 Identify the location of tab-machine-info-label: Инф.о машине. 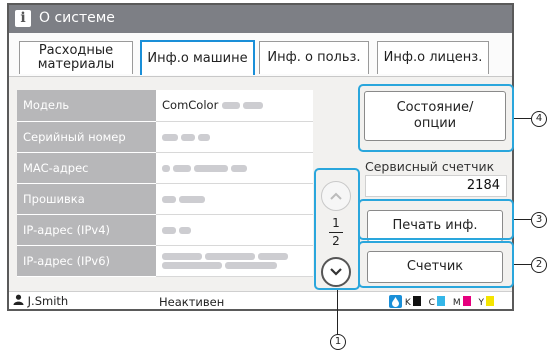
(197, 58).